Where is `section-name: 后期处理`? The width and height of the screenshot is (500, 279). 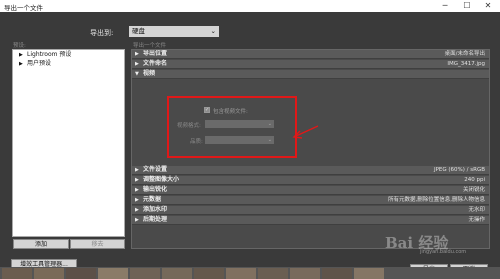
section-name: 后期处理 is located at coordinates (155, 219).